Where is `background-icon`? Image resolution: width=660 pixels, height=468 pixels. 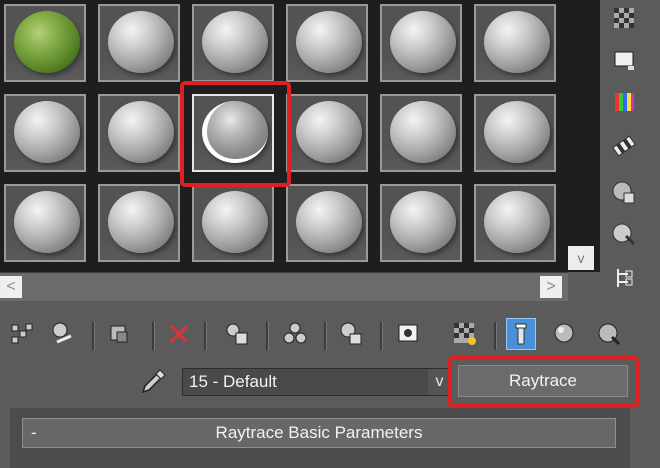 background-icon is located at coordinates (624, 102).